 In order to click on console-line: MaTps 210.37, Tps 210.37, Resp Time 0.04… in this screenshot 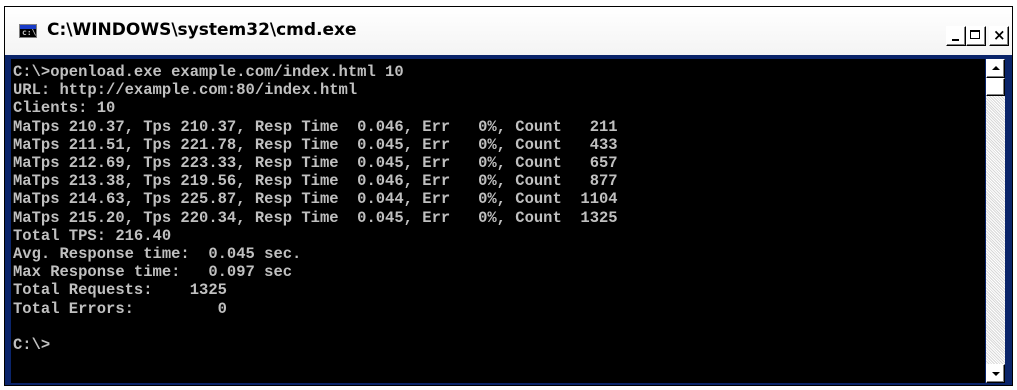, I will do `click(315, 126)`.